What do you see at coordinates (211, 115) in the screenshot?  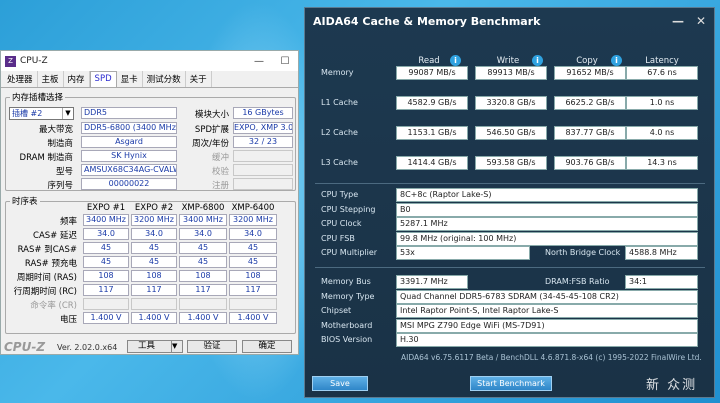 I see `module-size-label: 模块大小` at bounding box center [211, 115].